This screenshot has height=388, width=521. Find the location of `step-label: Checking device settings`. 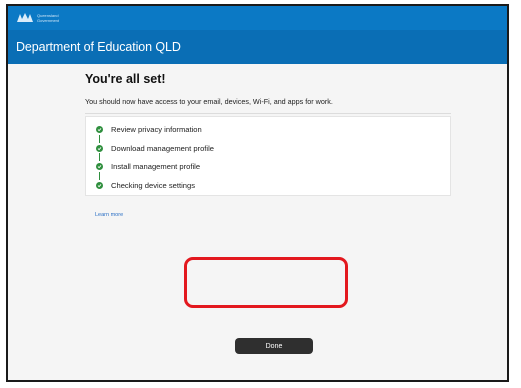

step-label: Checking device settings is located at coordinates (153, 185).